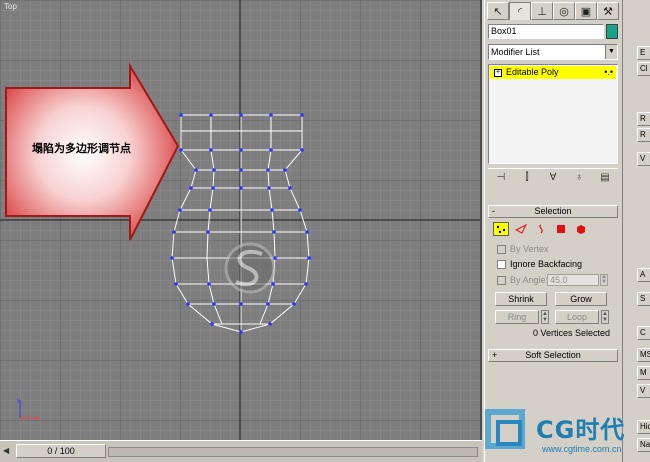 Image resolution: width=650 pixels, height=462 pixels. Describe the element at coordinates (564, 11) in the screenshot. I see `tab-motion-icon: ◎` at that location.